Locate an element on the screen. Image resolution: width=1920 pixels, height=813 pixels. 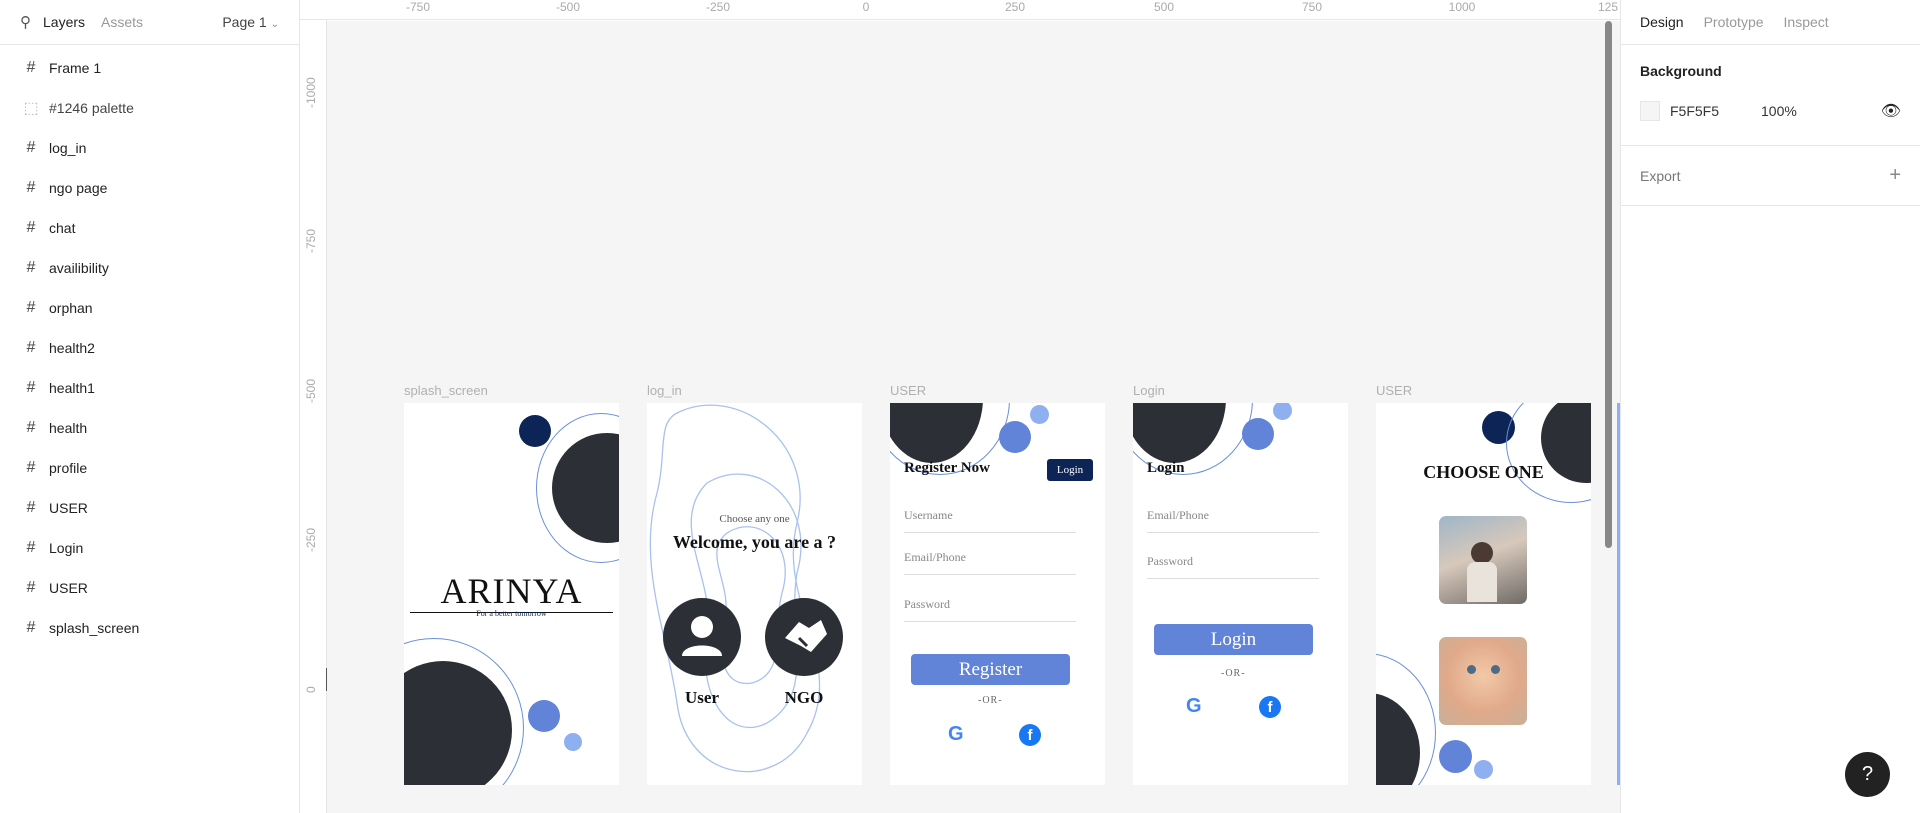
username-field: Username is located at coordinates (990, 520).